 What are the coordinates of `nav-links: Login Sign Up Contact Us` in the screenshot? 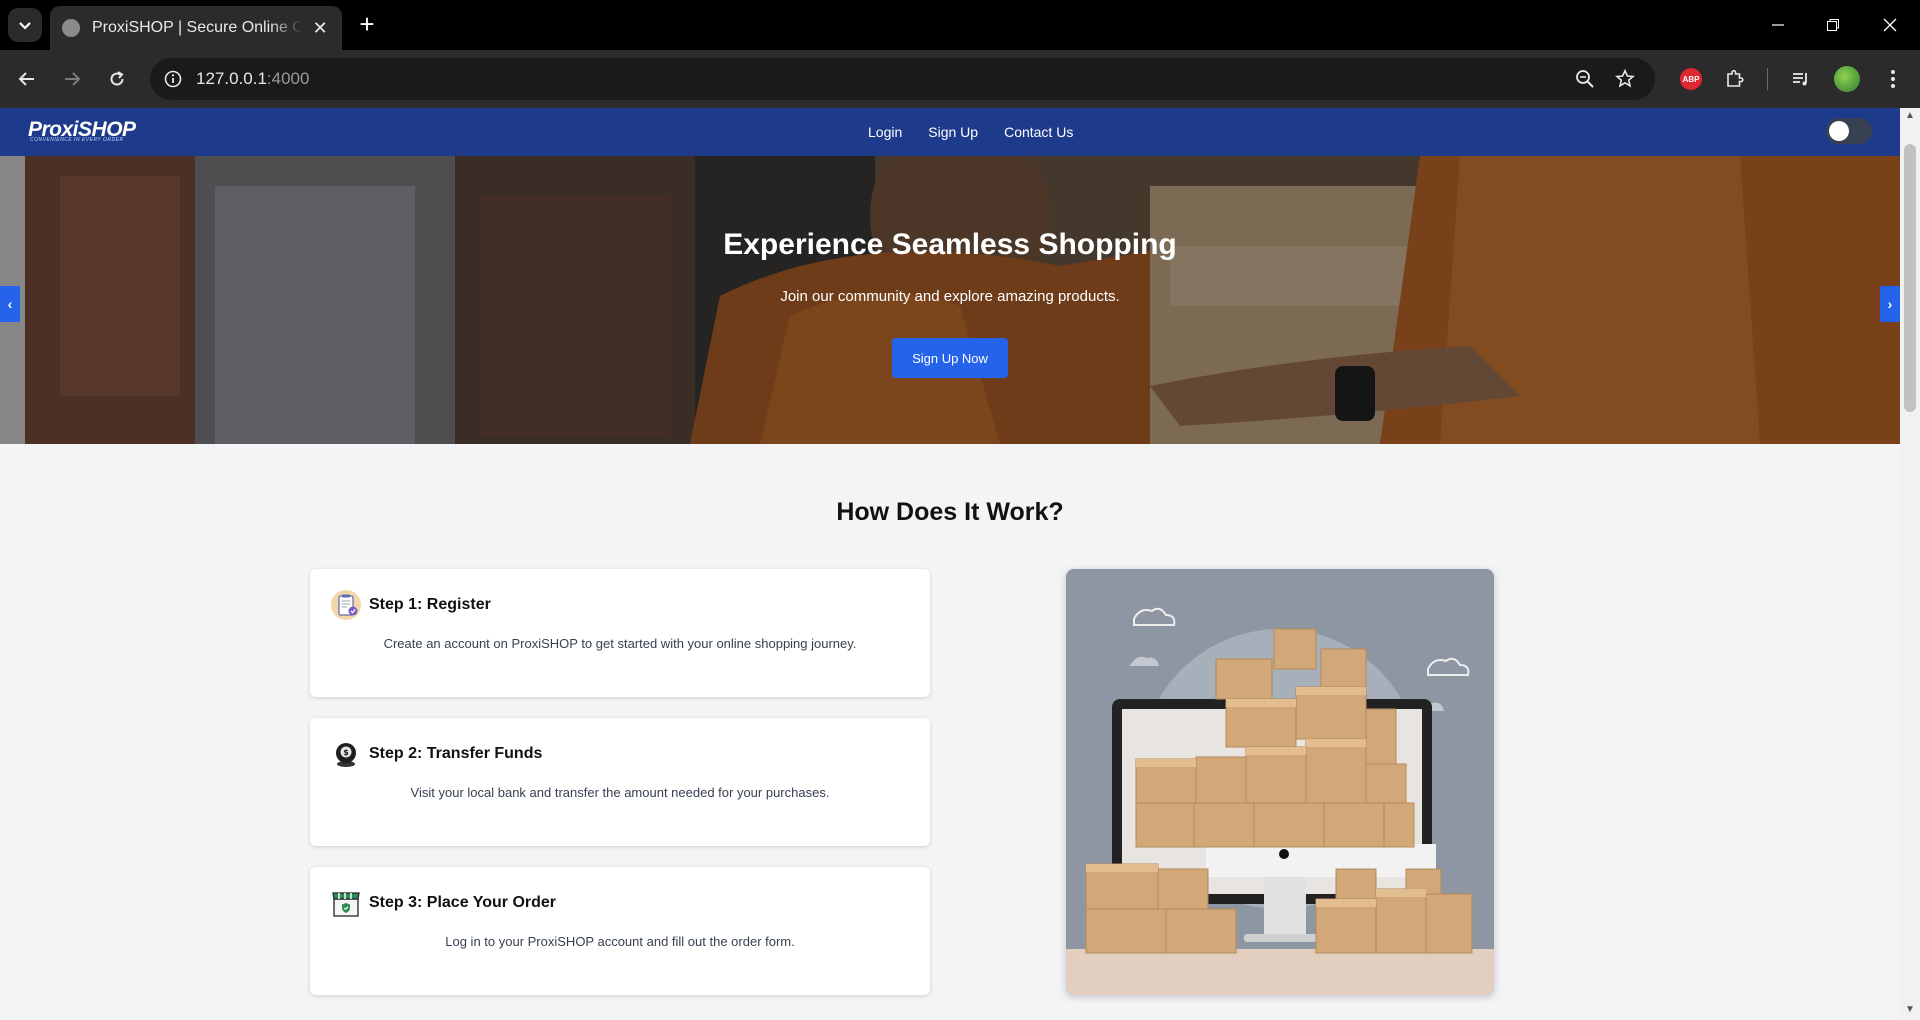 It's located at (970, 132).